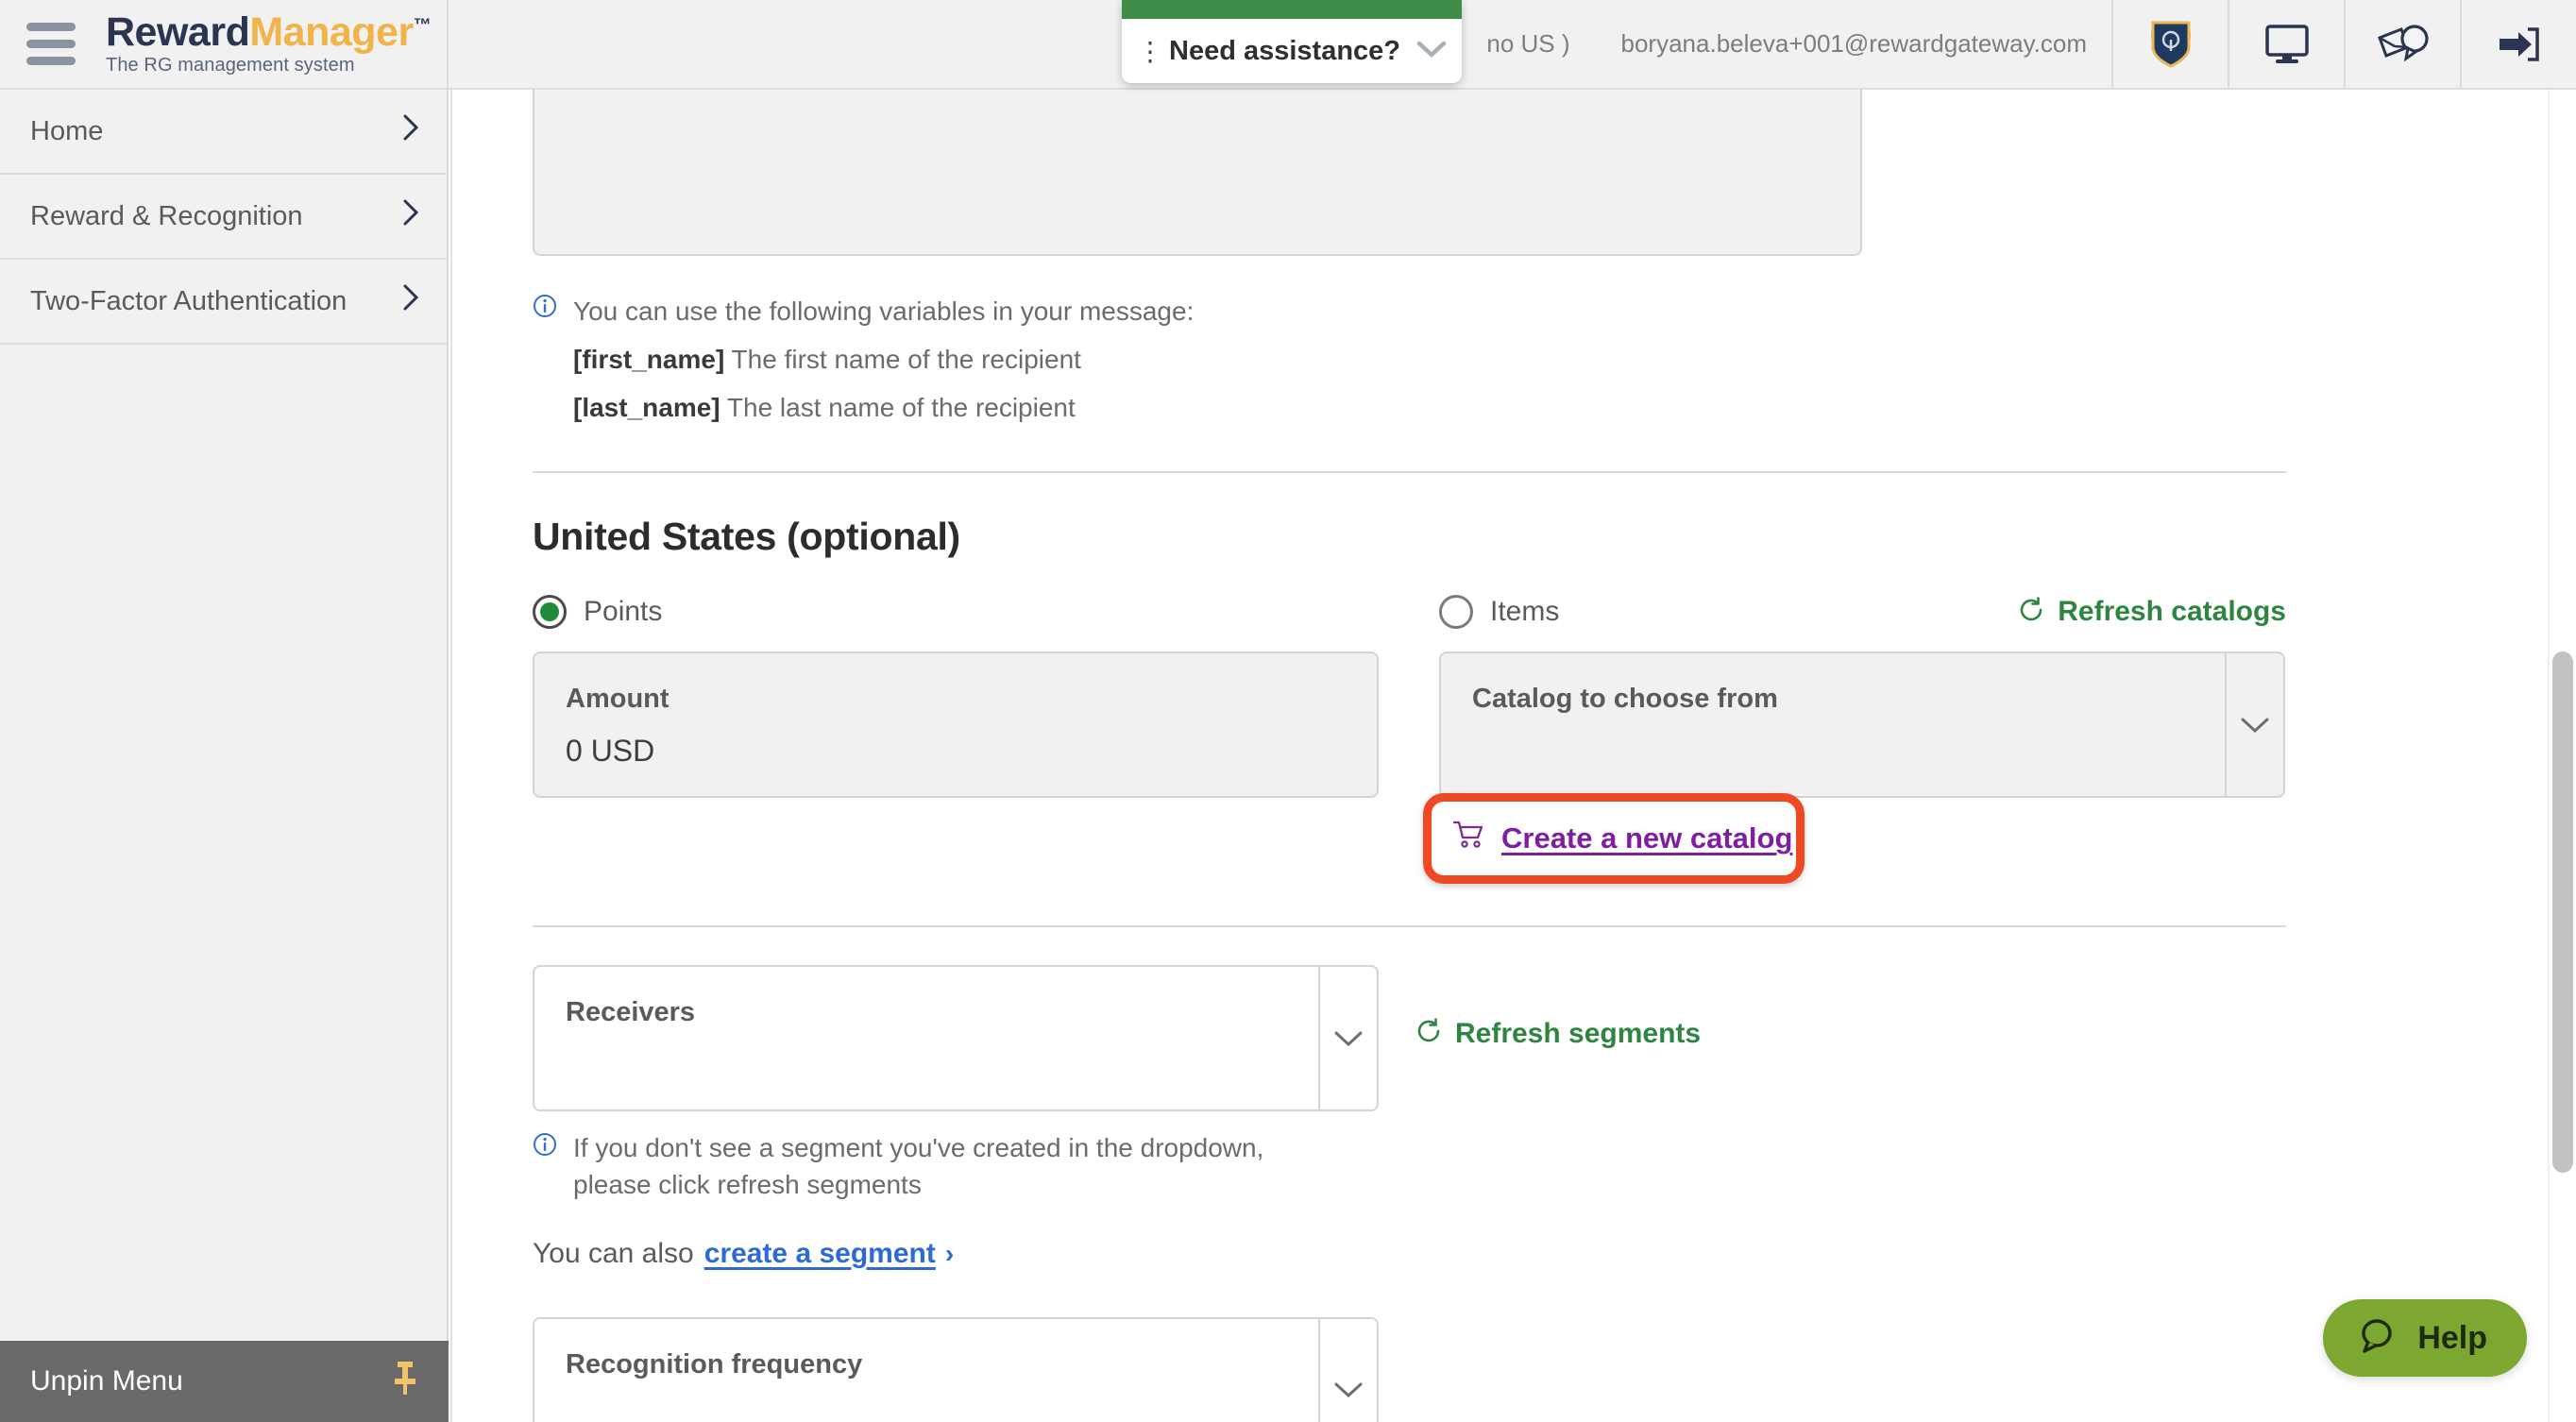  Describe the element at coordinates (1456, 612) in the screenshot. I see `items-radio` at that location.